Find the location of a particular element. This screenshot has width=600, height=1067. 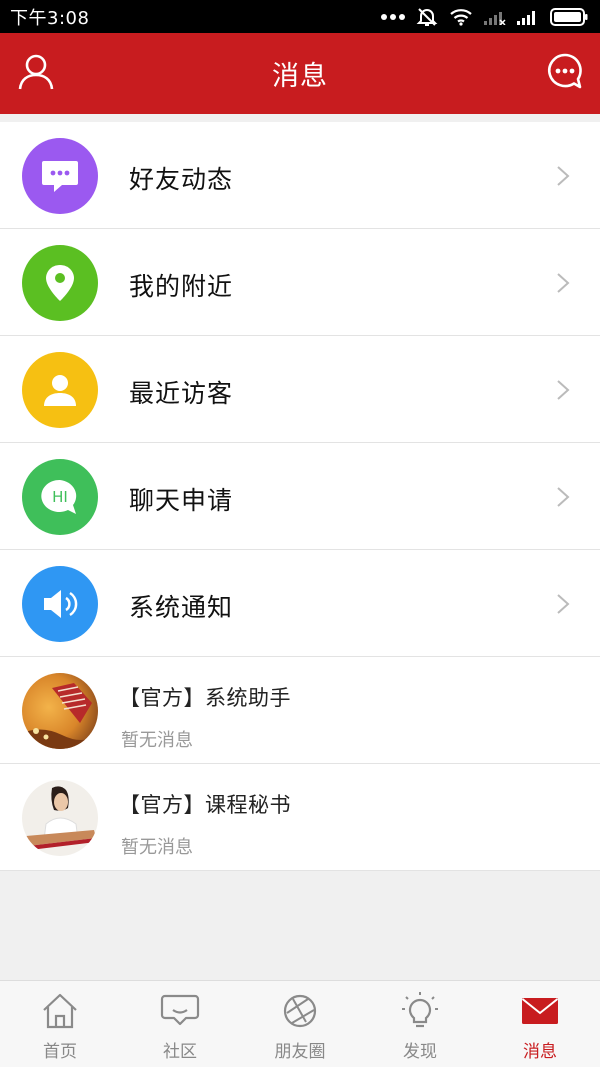

nav-discover: 发现 is located at coordinates (420, 1024).